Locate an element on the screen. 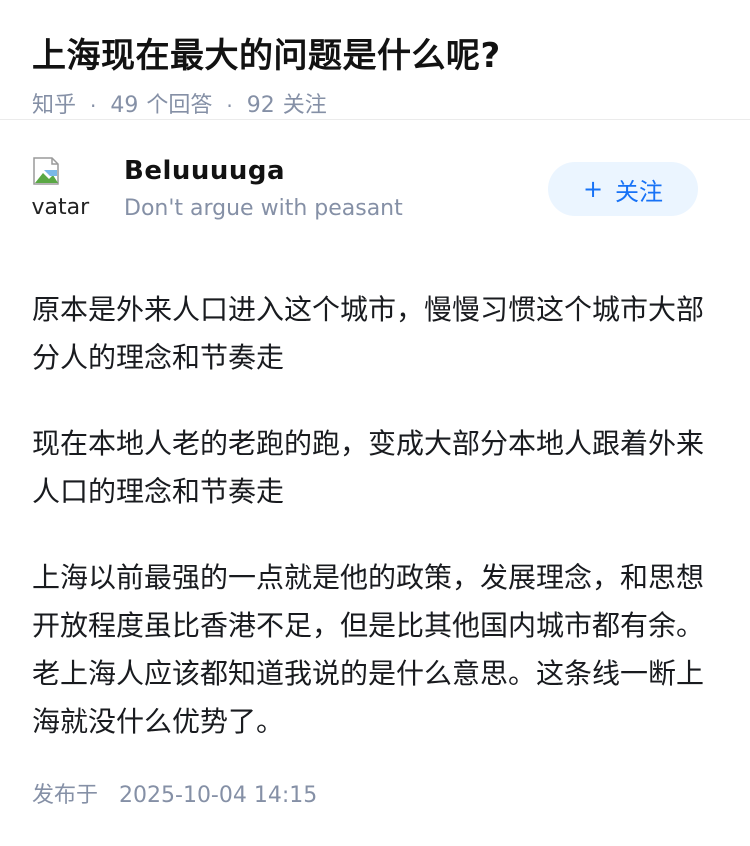 The height and width of the screenshot is (846, 750). follower-count-label: 关注 is located at coordinates (304, 105).